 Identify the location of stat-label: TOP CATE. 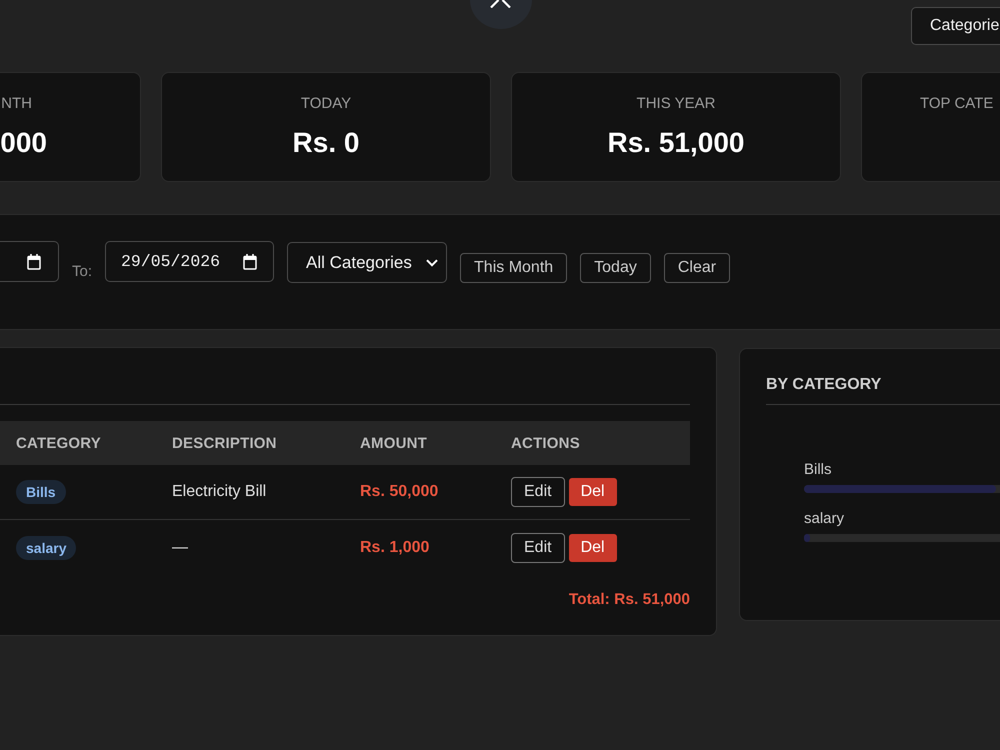
(957, 104).